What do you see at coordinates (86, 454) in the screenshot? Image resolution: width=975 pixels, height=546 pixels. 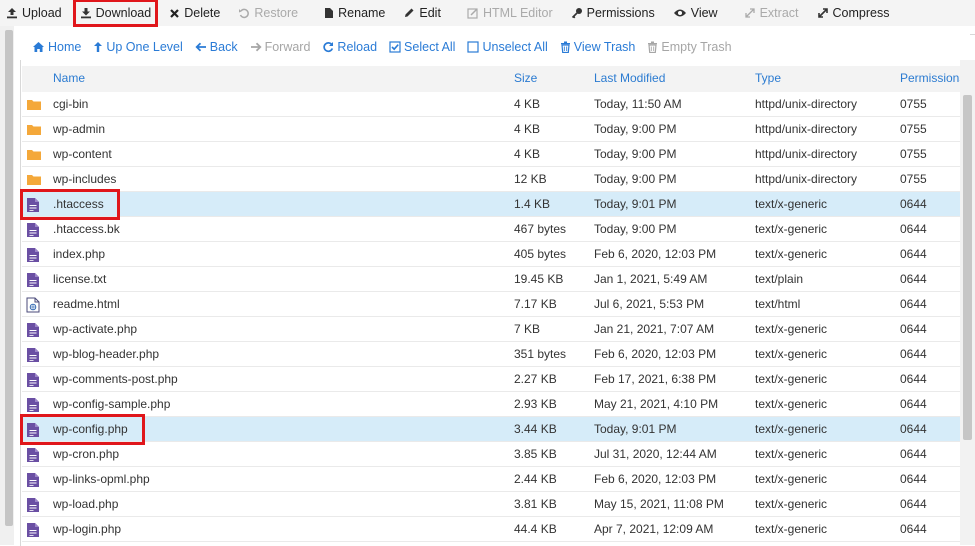 I see `file-name-cell: wp-cron.php` at bounding box center [86, 454].